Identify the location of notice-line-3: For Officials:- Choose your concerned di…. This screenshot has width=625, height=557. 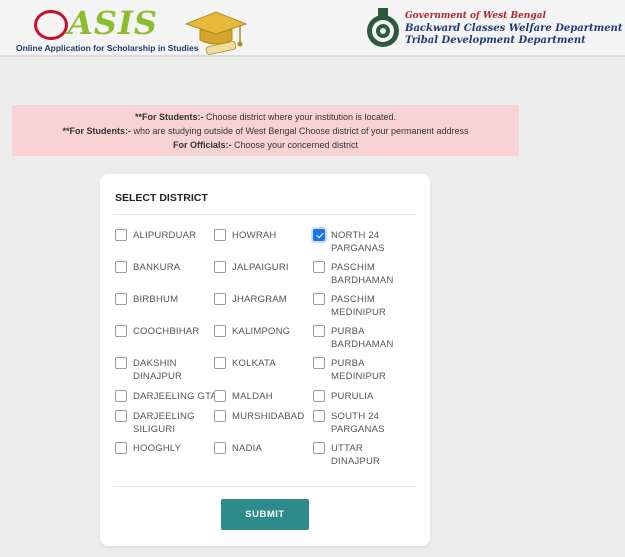
(265, 145).